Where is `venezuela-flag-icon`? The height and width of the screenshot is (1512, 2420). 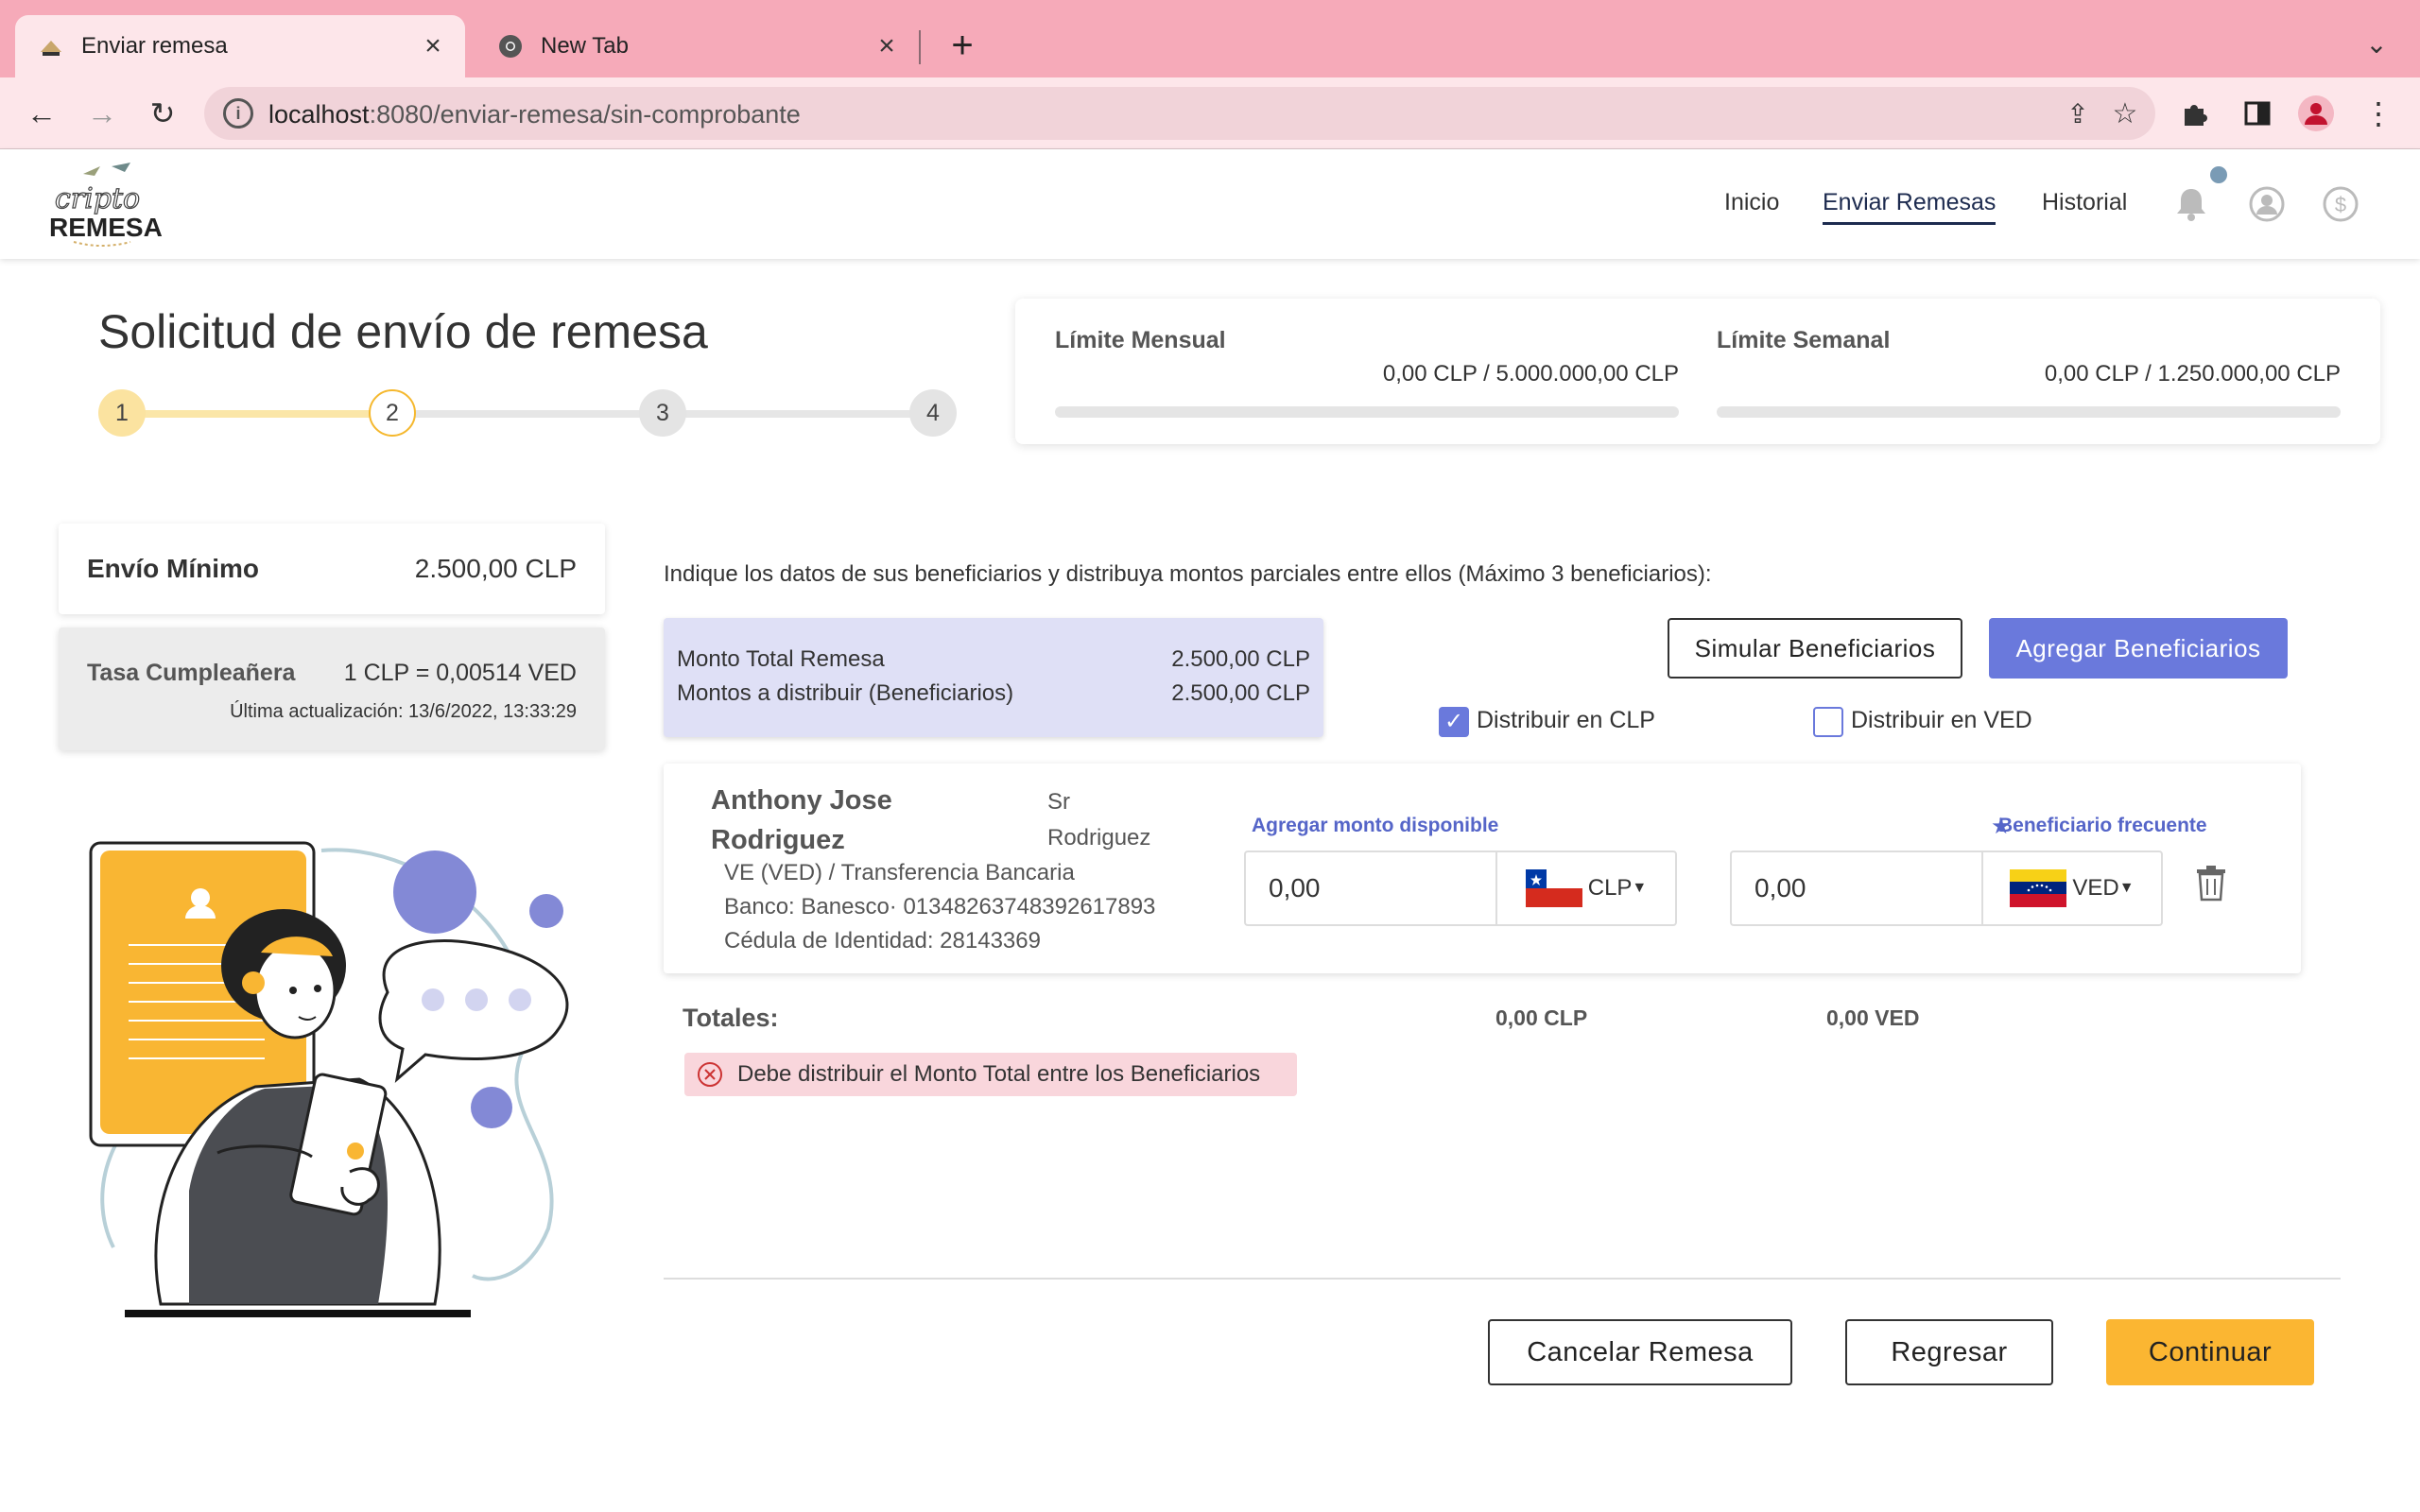
venezuela-flag-icon is located at coordinates (2038, 888).